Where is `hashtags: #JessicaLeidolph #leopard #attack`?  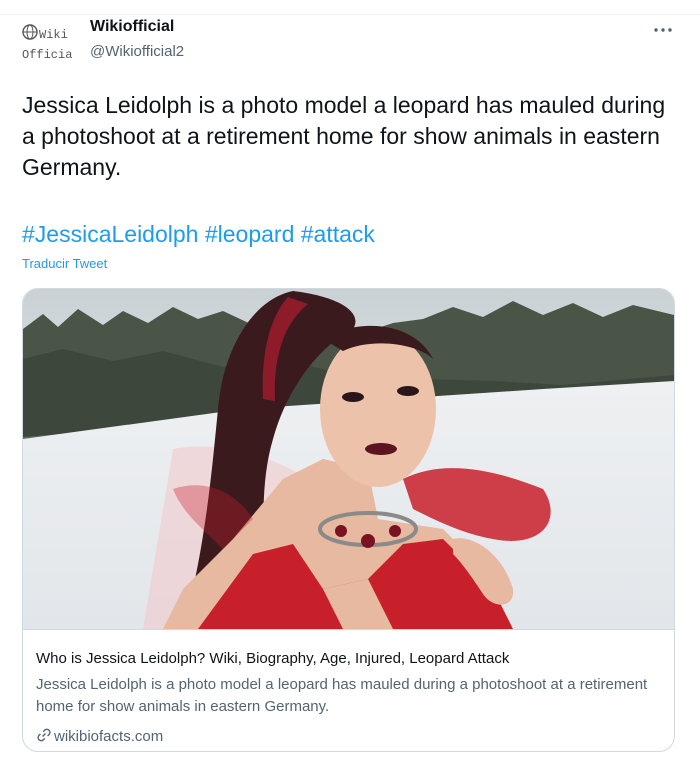 hashtags: #JessicaLeidolph #leopard #attack is located at coordinates (198, 234).